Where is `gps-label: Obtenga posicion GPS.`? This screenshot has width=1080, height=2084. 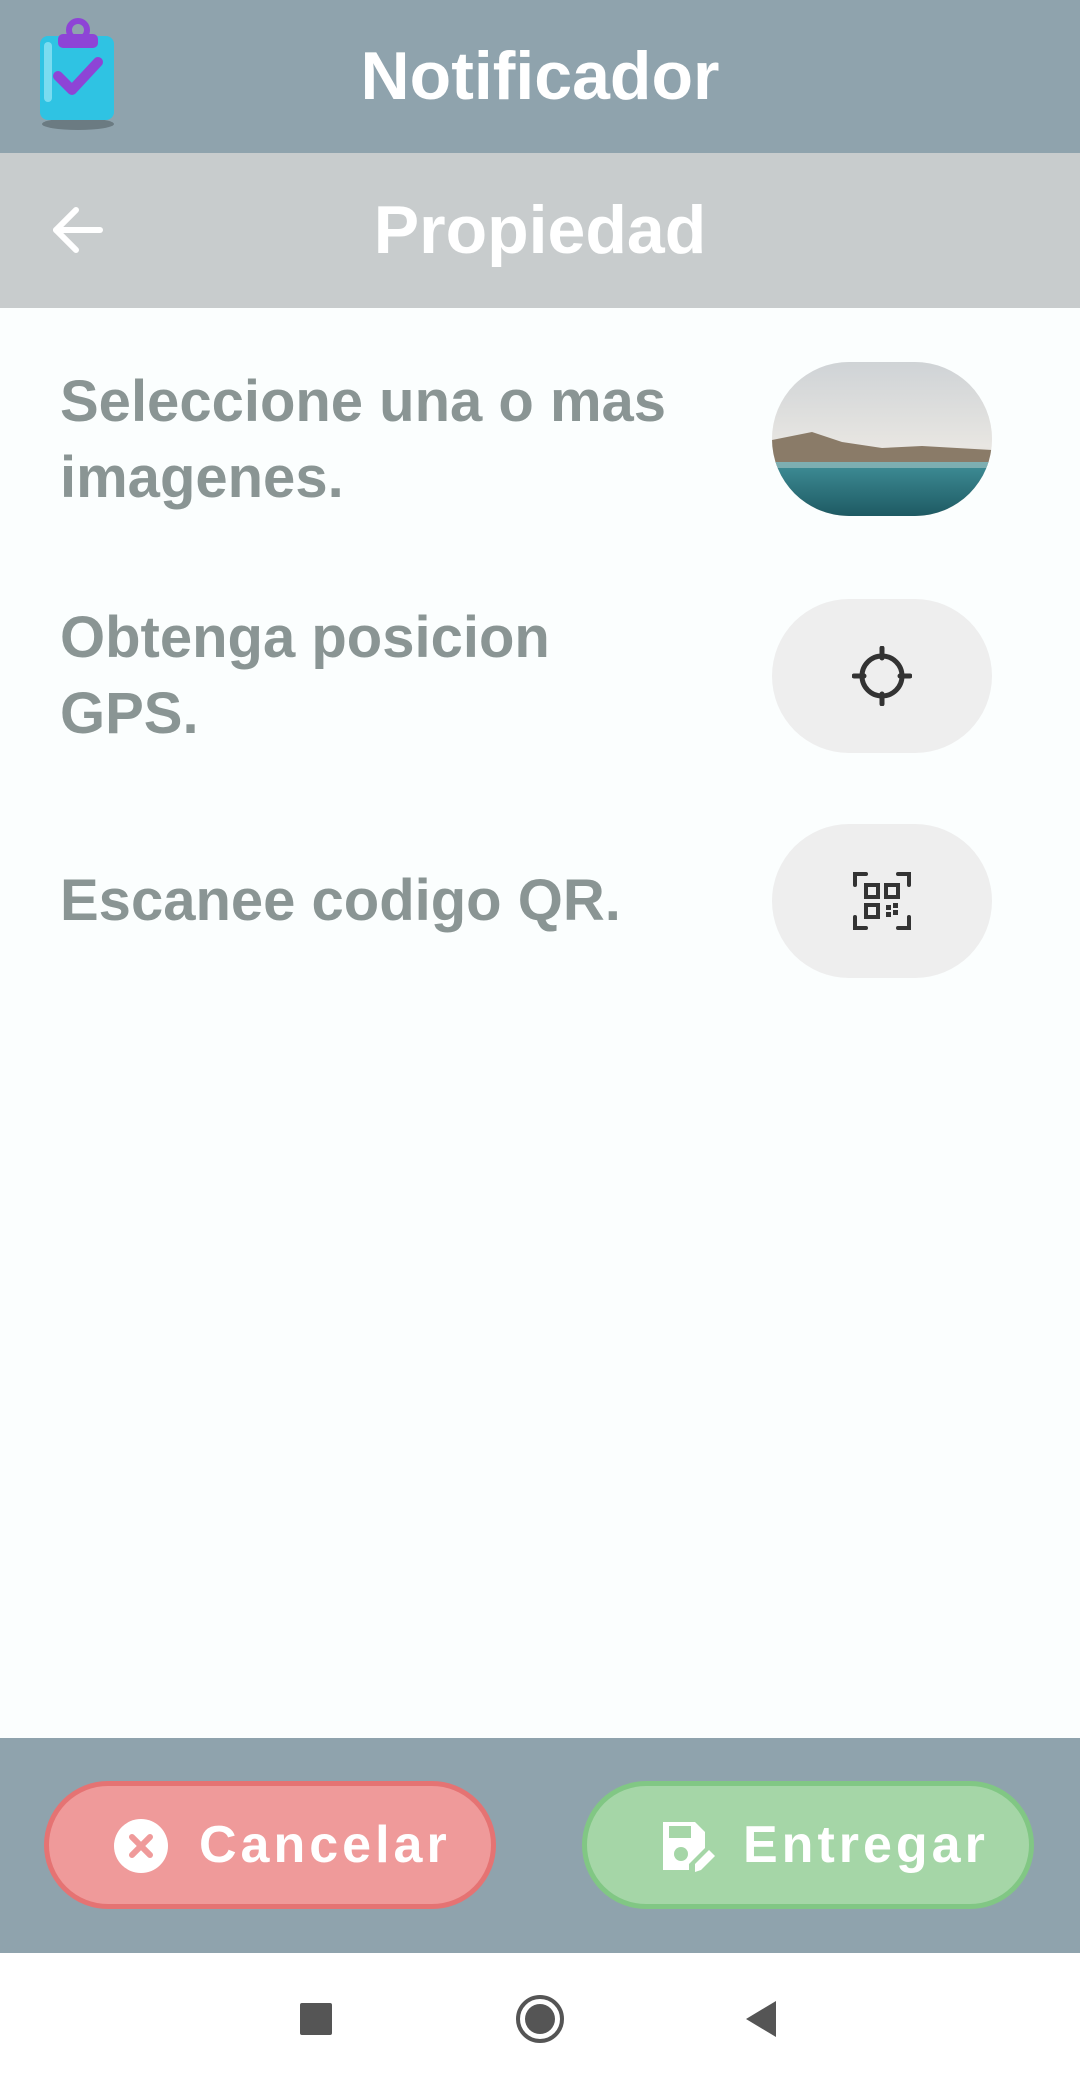
gps-label: Obtenga posicion GPS. is located at coordinates (305, 675).